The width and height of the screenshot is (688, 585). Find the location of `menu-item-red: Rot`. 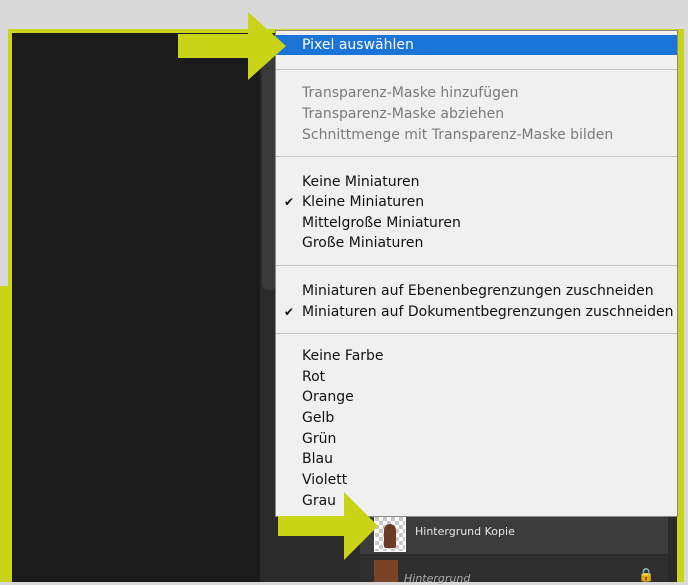

menu-item-red: Rot is located at coordinates (476, 377).